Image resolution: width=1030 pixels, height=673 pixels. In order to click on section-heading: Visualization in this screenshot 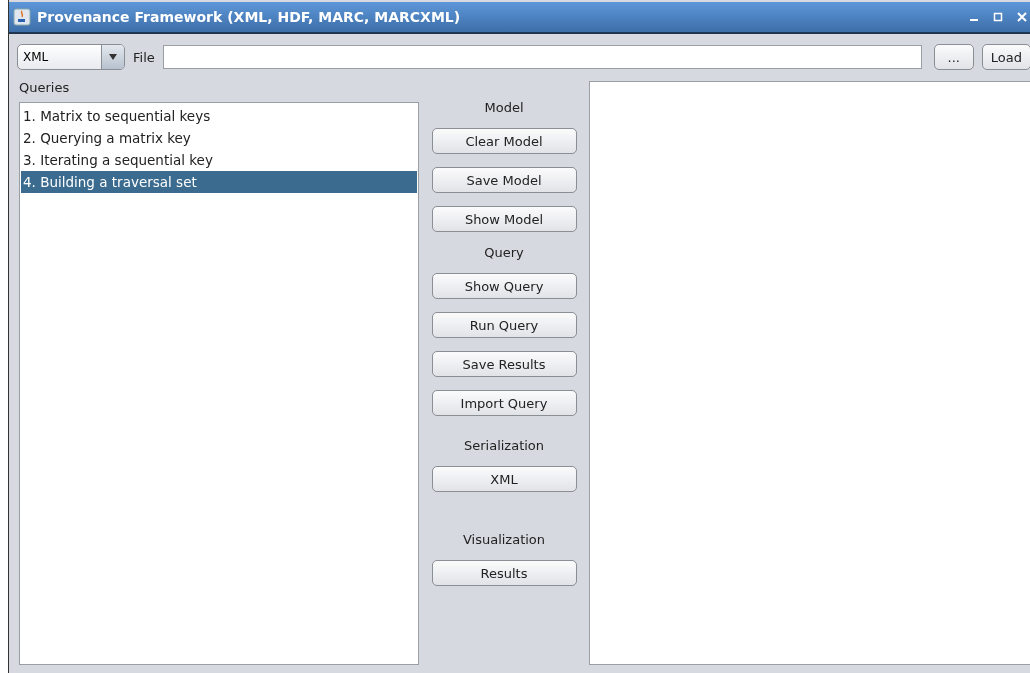, I will do `click(504, 539)`.